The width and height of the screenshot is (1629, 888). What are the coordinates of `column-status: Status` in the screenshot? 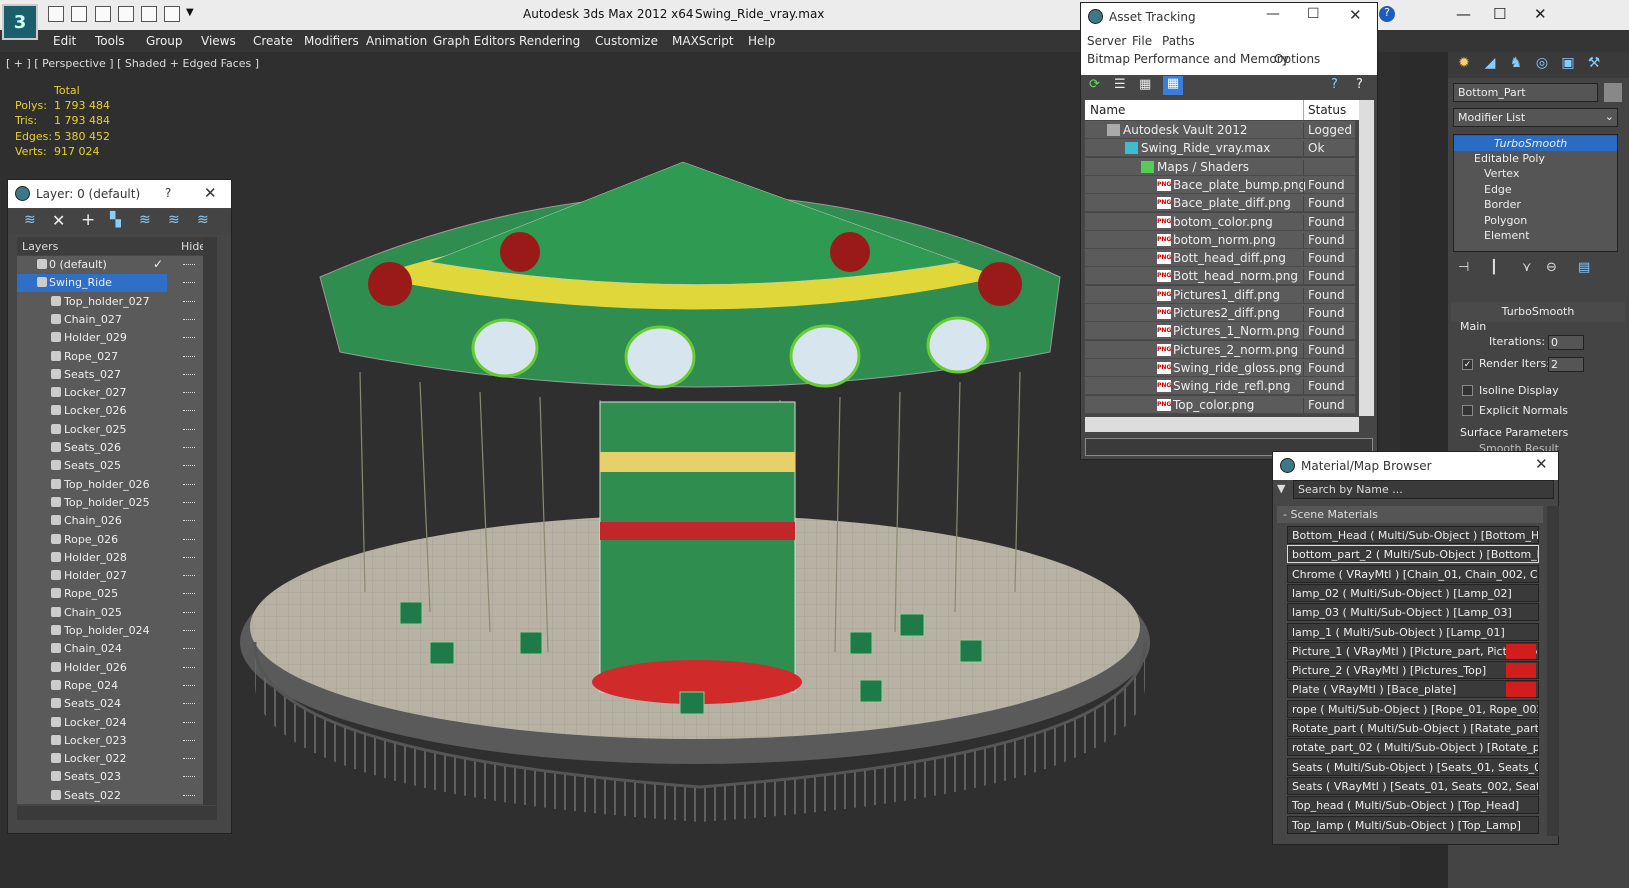 It's located at (1326, 110).